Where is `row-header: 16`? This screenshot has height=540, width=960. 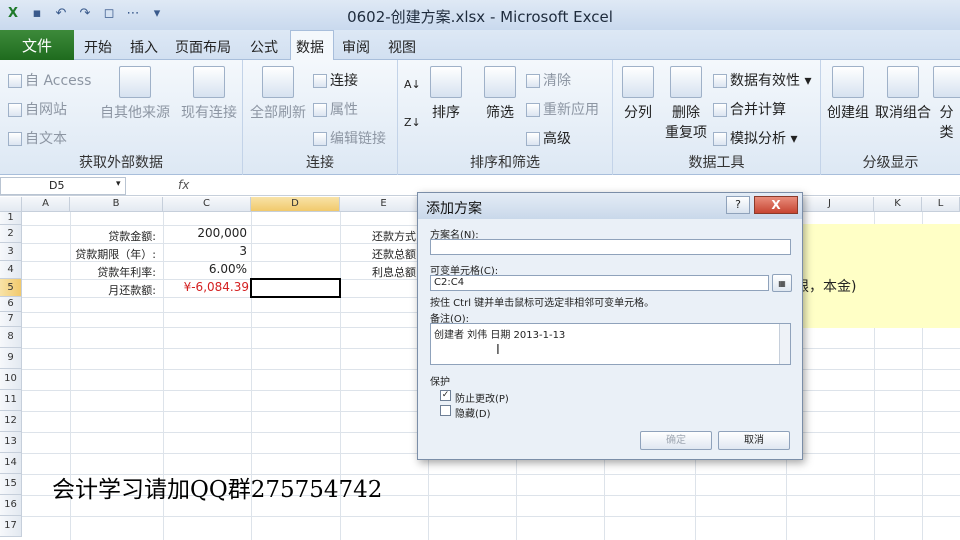
row-header: 16 is located at coordinates (11, 505).